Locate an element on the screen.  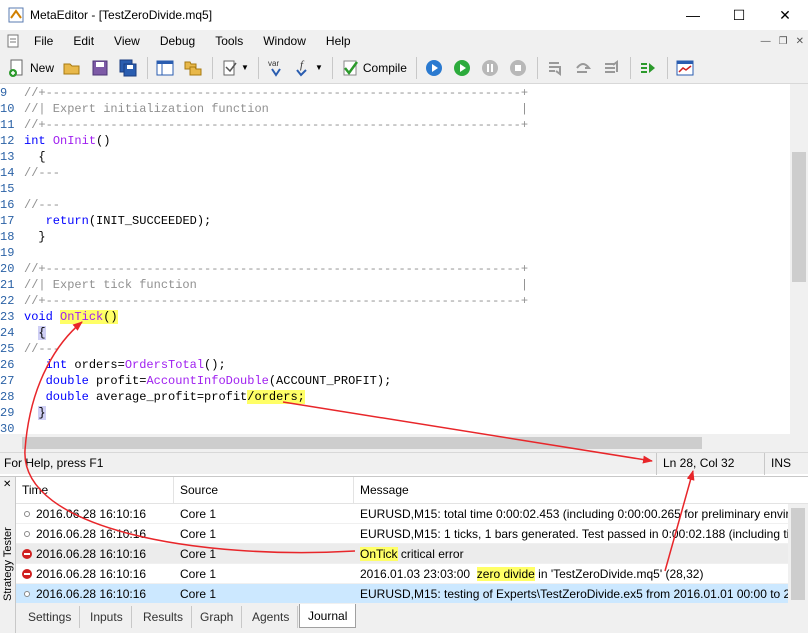
play-icon is located at coordinates (461, 67).